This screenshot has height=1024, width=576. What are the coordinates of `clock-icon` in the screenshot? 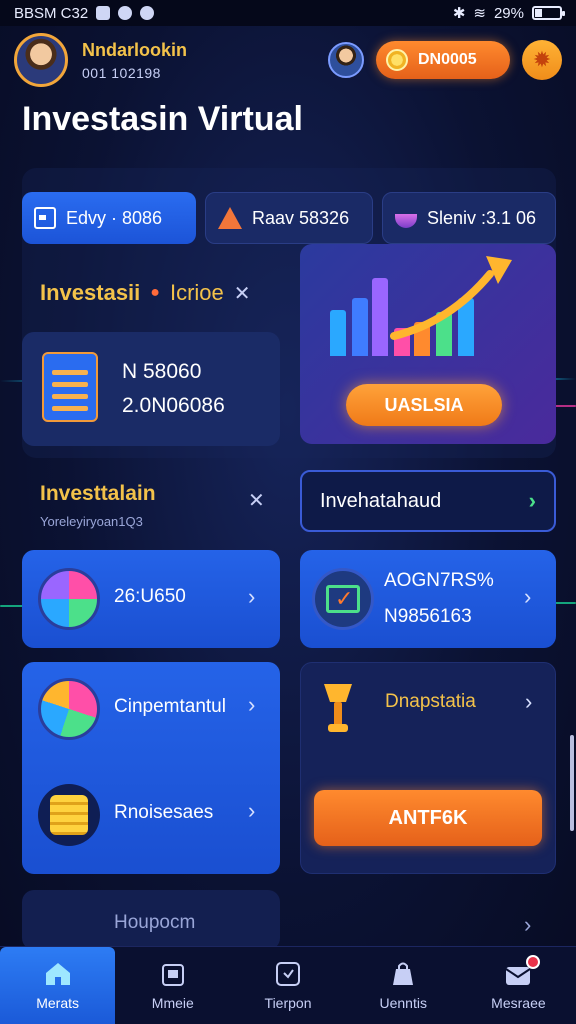 It's located at (288, 973).